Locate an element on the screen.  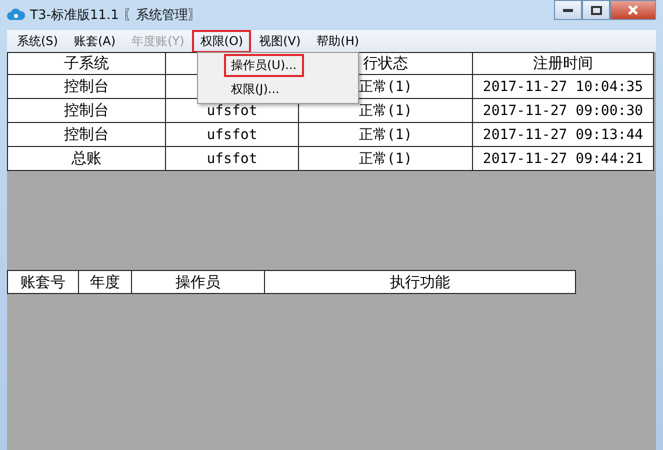
table-cell: 2017-11-27 10:04:35 is located at coordinates (563, 86).